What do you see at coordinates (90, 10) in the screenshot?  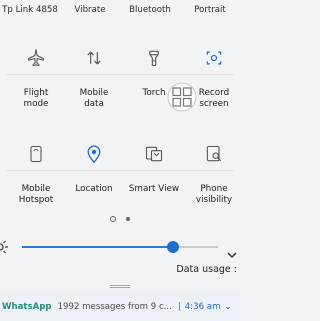 I see `sound-mode-label: Vibrate` at bounding box center [90, 10].